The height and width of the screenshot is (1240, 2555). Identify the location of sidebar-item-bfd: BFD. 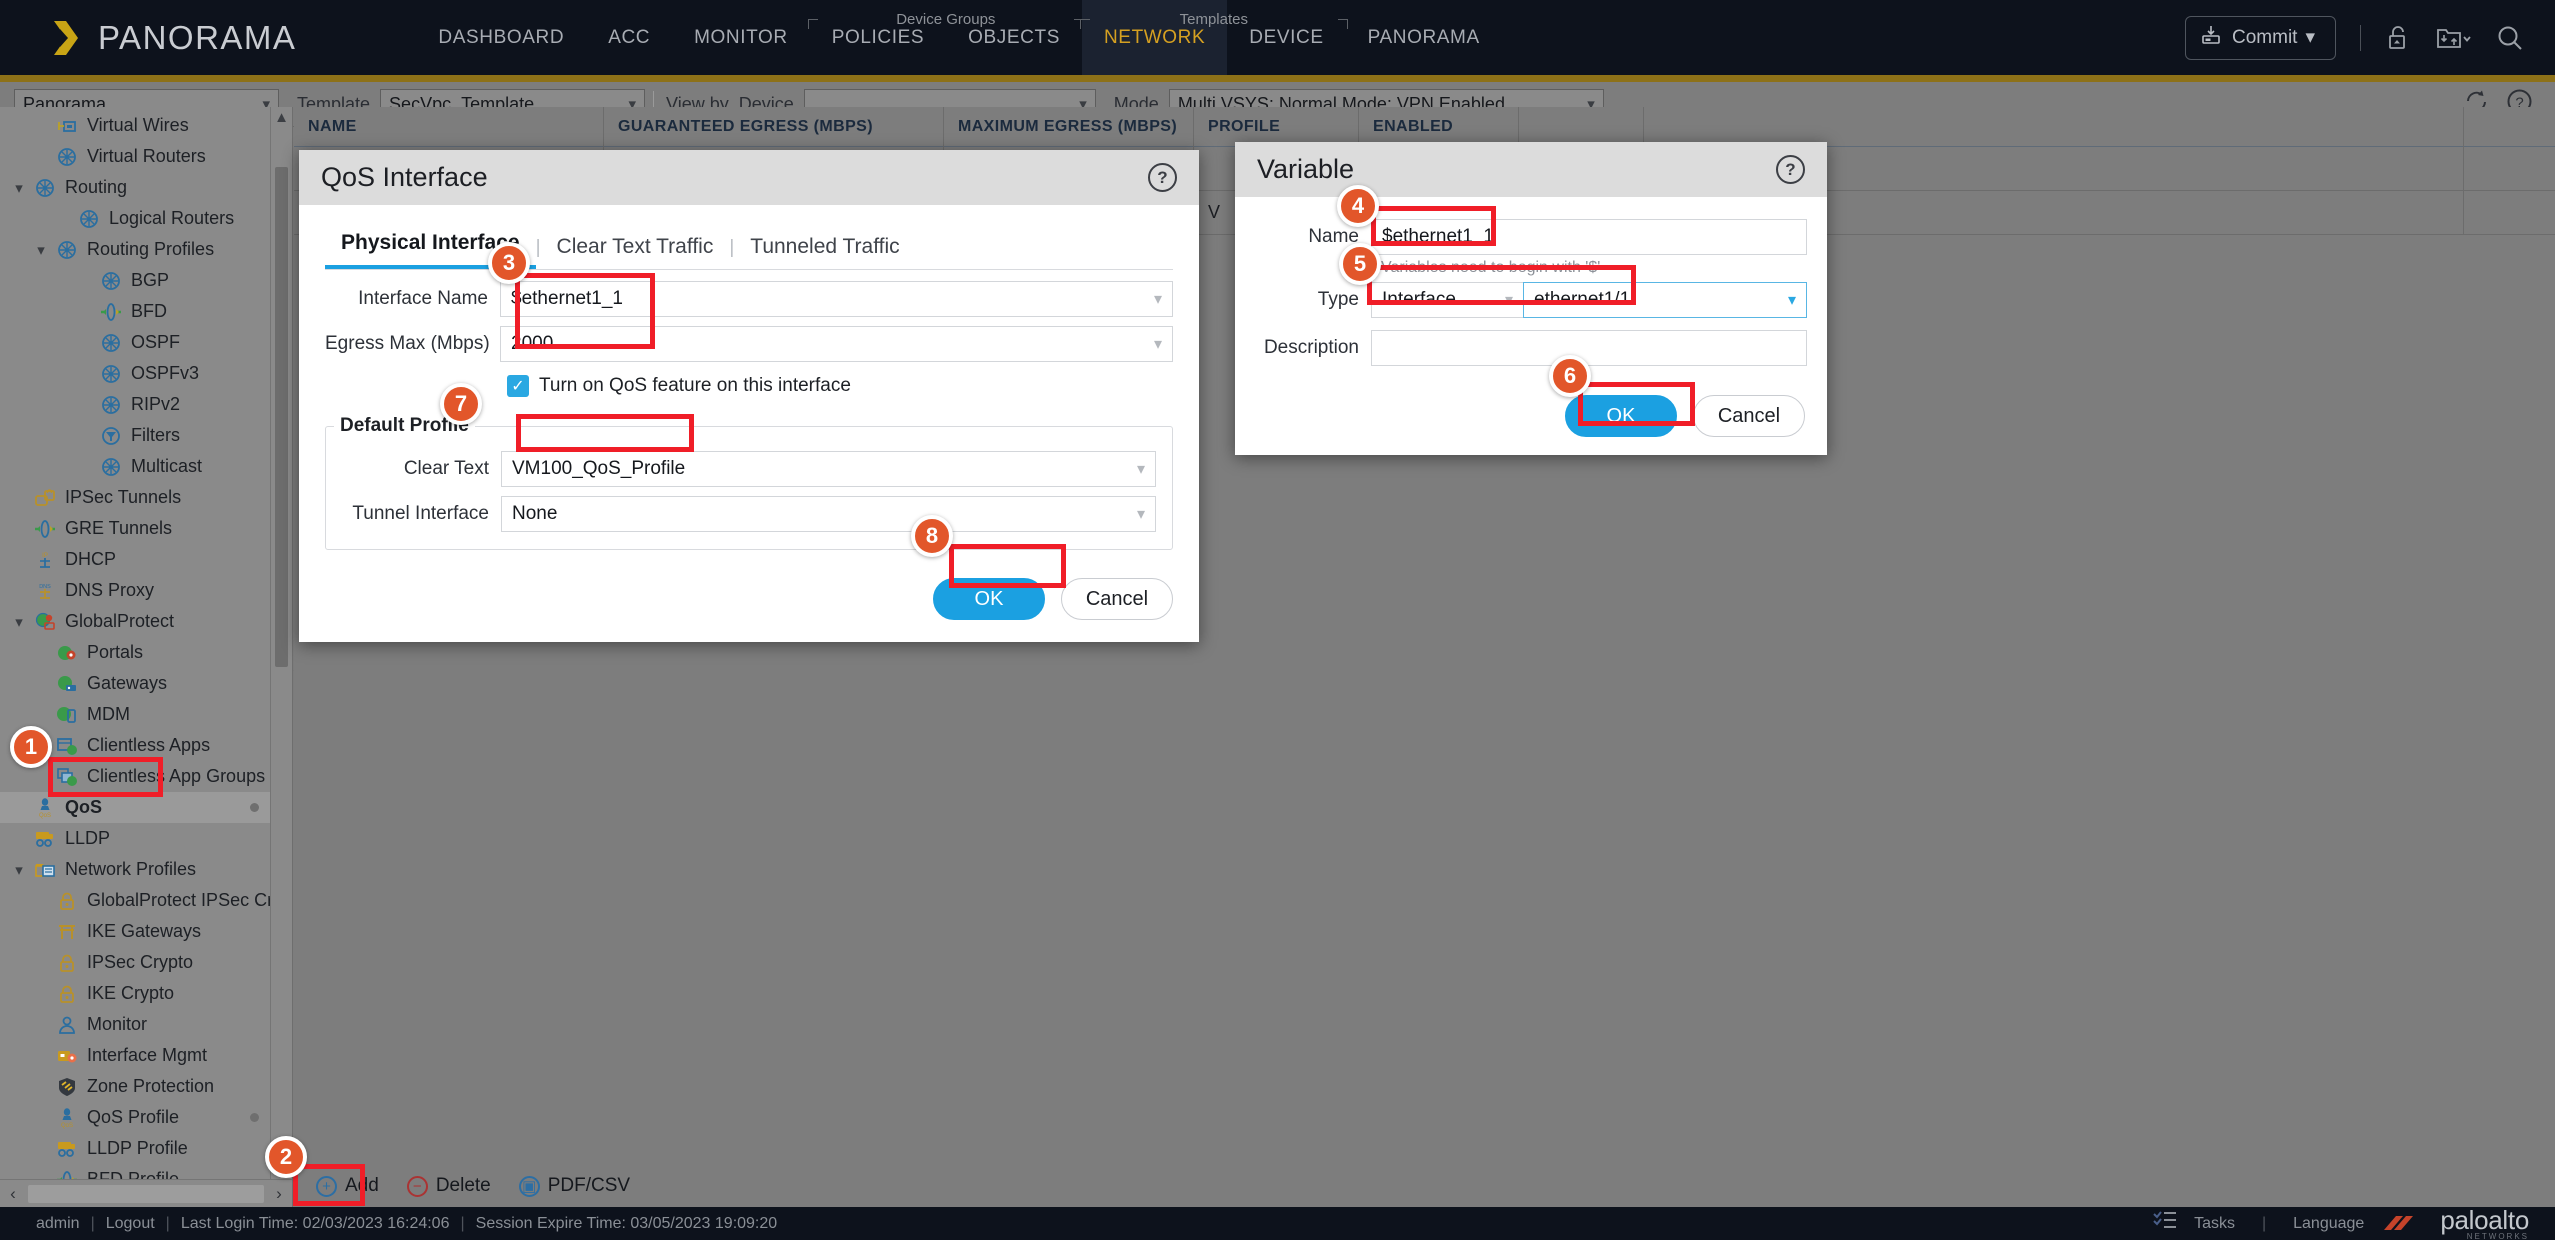
(146, 311).